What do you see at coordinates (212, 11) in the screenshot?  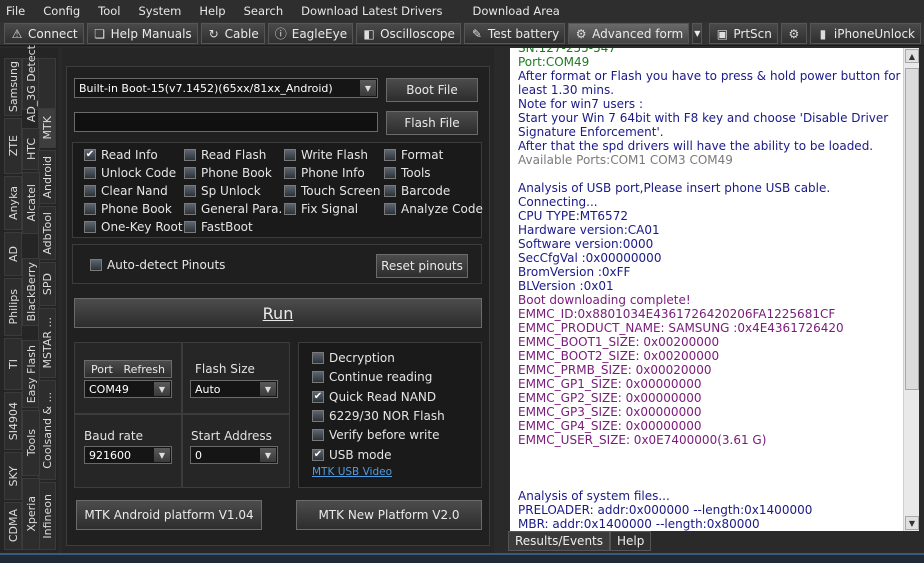 I see `menu-help: Help` at bounding box center [212, 11].